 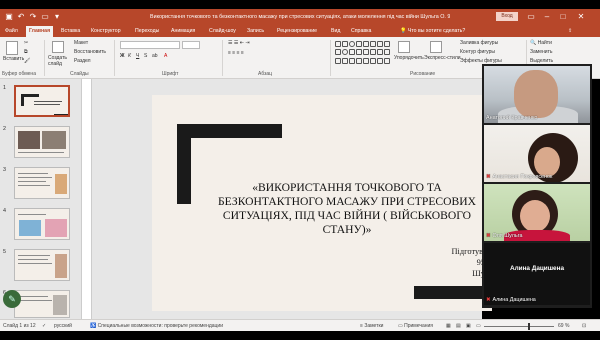 I want to click on comments-button: ▭ Примечания, so click(x=415, y=326).